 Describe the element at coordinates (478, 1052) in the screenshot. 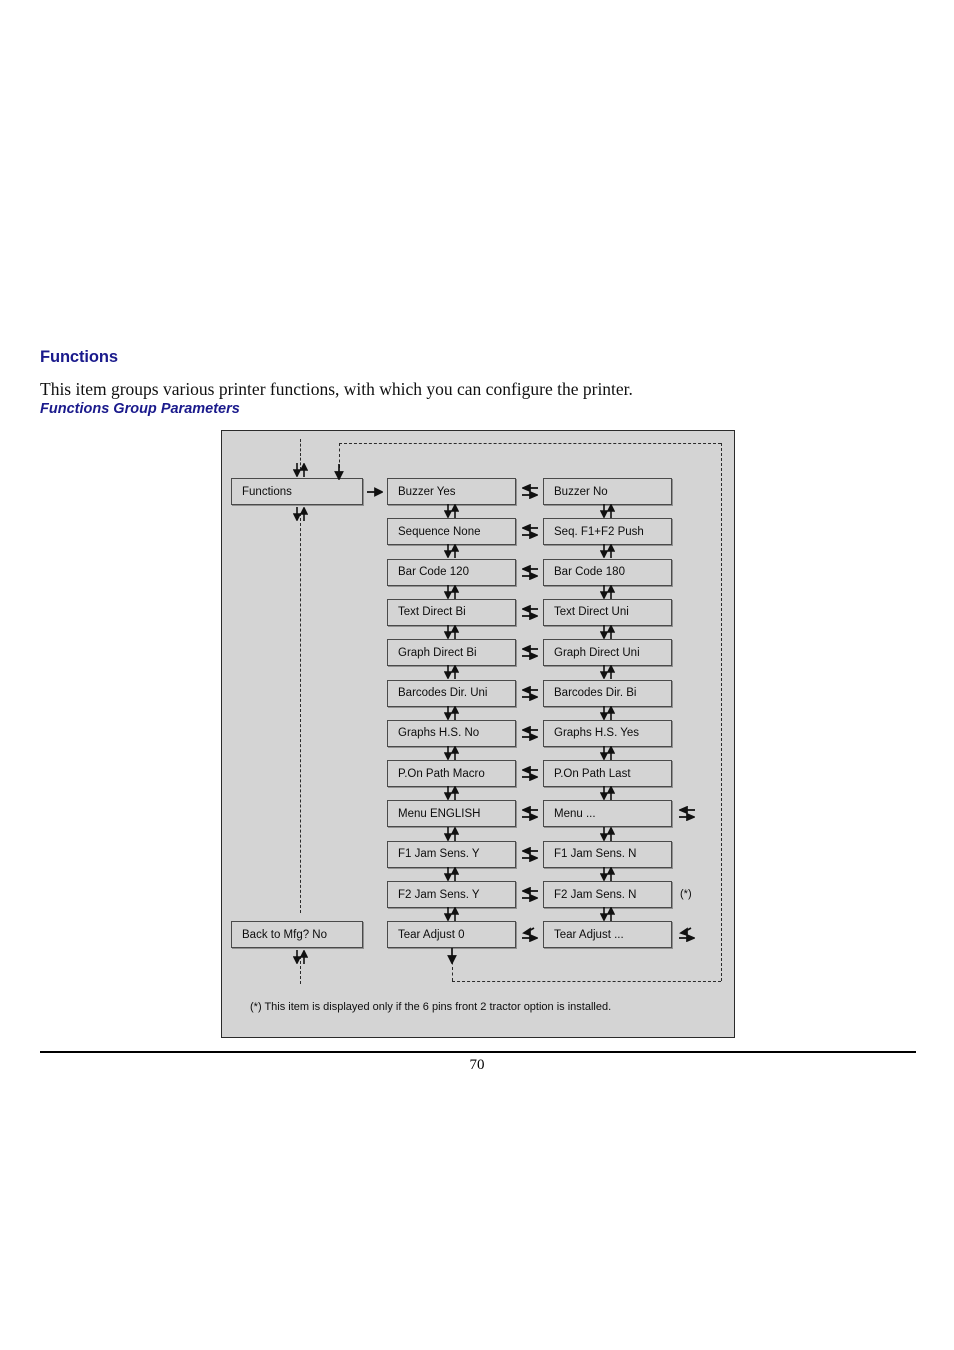

I see `footer-divider` at that location.